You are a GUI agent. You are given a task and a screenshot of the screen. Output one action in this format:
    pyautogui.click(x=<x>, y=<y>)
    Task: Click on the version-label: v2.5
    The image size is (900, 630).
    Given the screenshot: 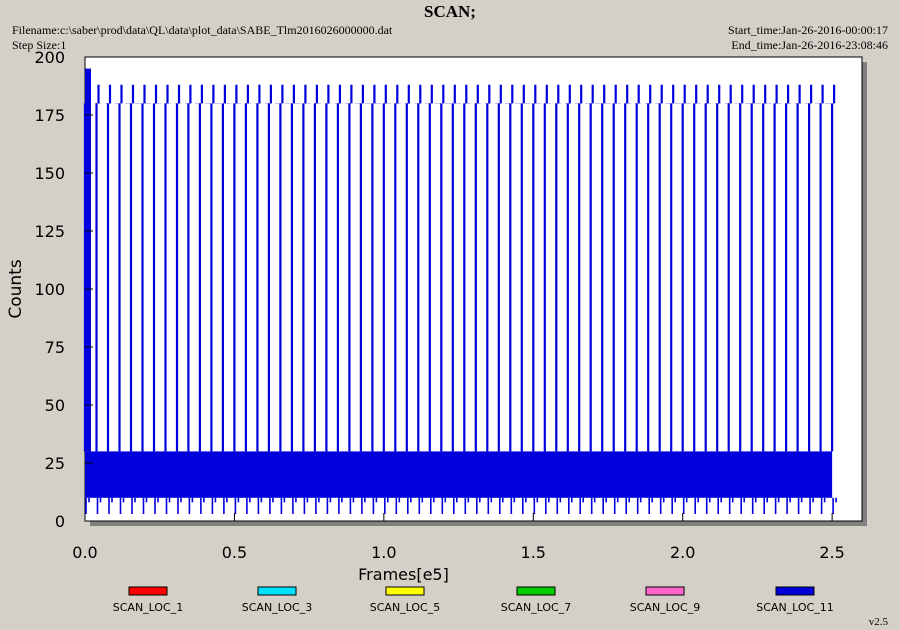 What is the action you would take?
    pyautogui.click(x=878, y=622)
    